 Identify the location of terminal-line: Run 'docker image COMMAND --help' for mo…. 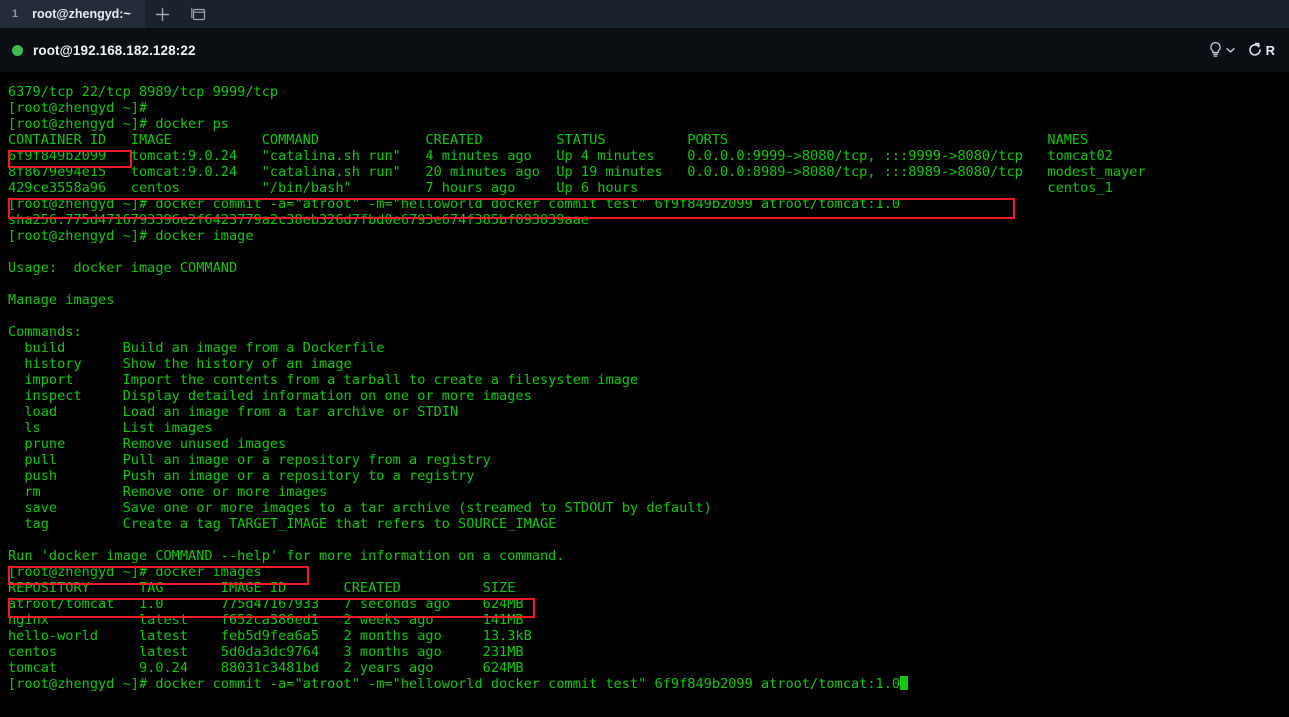
(286, 556).